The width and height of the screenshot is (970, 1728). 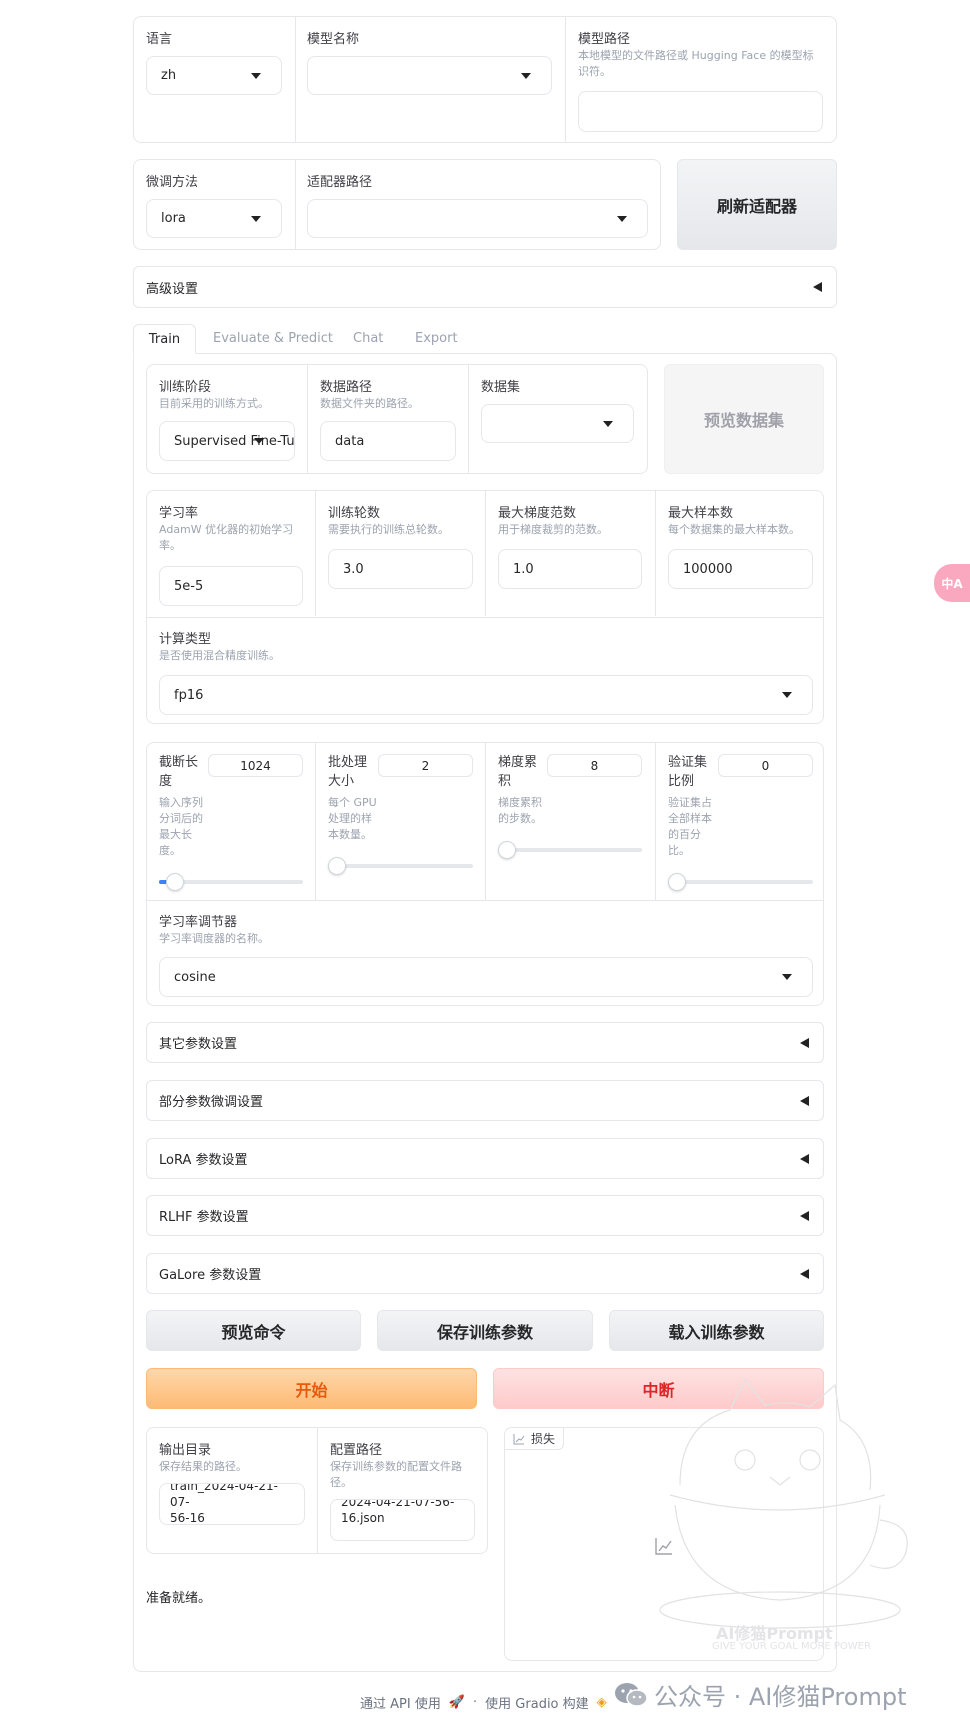 What do you see at coordinates (457, 1702) in the screenshot?
I see `rocket-icon: 🚀` at bounding box center [457, 1702].